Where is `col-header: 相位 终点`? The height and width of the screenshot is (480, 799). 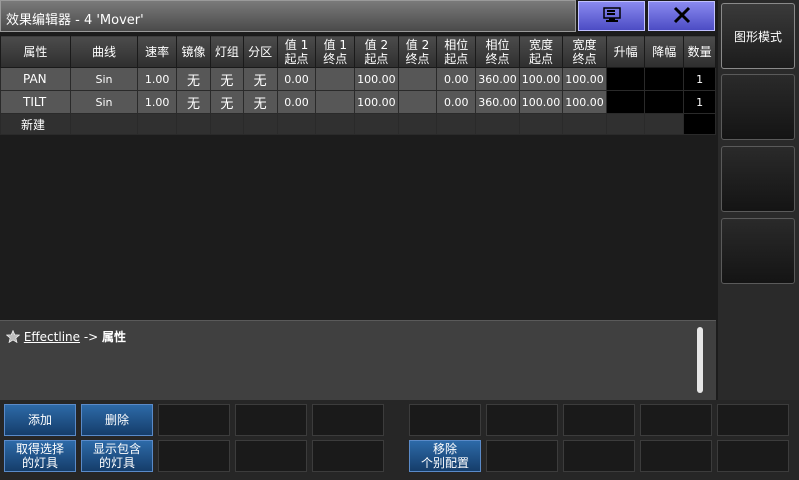
col-header: 相位 终点 is located at coordinates (497, 51).